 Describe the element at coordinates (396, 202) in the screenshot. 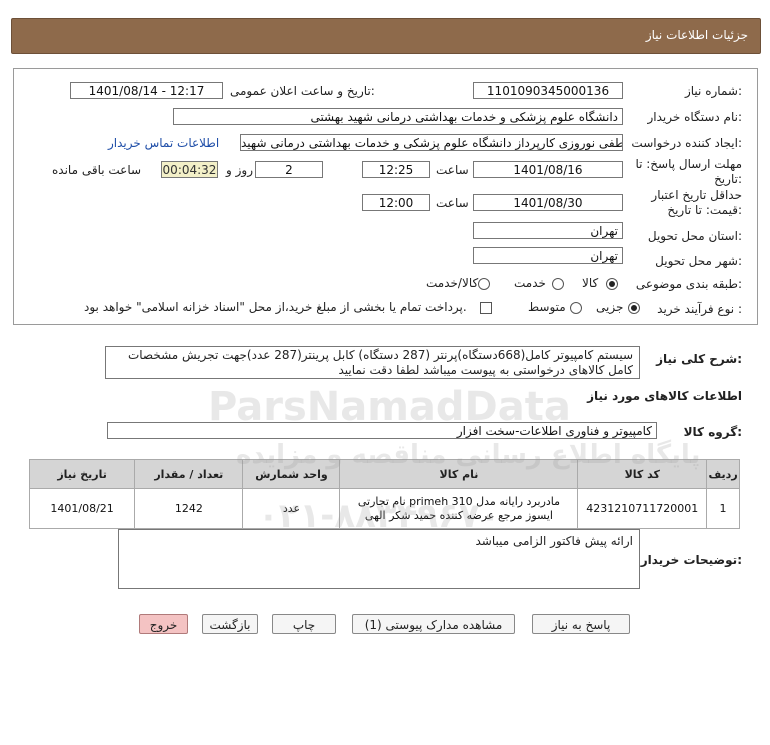

I see `validity-time-field: 12:00` at that location.